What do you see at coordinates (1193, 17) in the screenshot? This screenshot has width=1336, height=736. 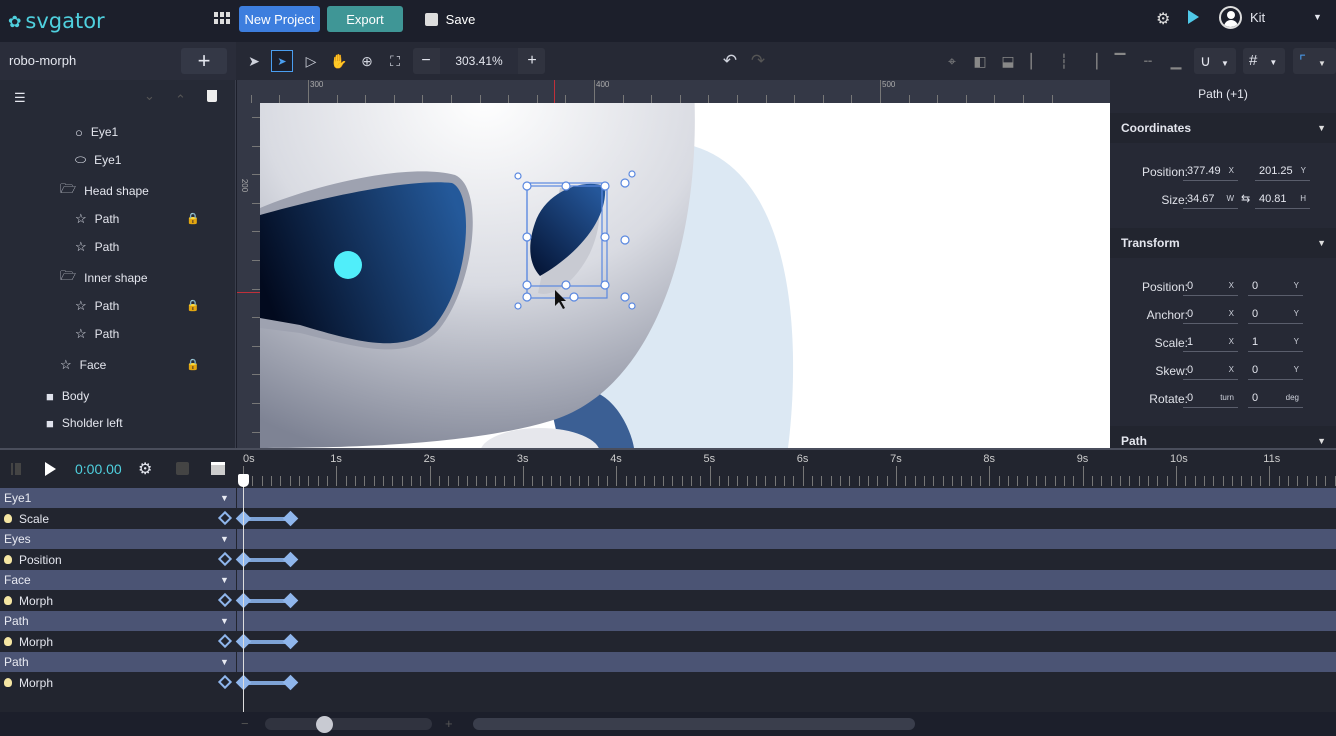 I see `preview-play-icon` at bounding box center [1193, 17].